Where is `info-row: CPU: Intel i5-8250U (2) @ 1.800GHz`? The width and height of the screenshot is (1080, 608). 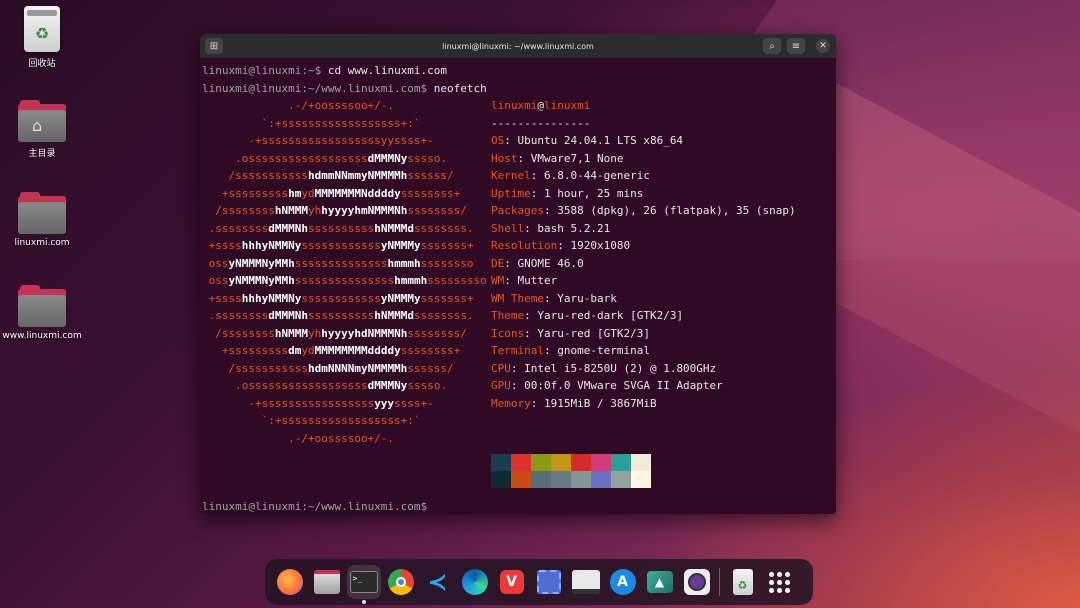
info-row: CPU: Intel i5-8250U (2) @ 1.800GHz is located at coordinates (643, 369).